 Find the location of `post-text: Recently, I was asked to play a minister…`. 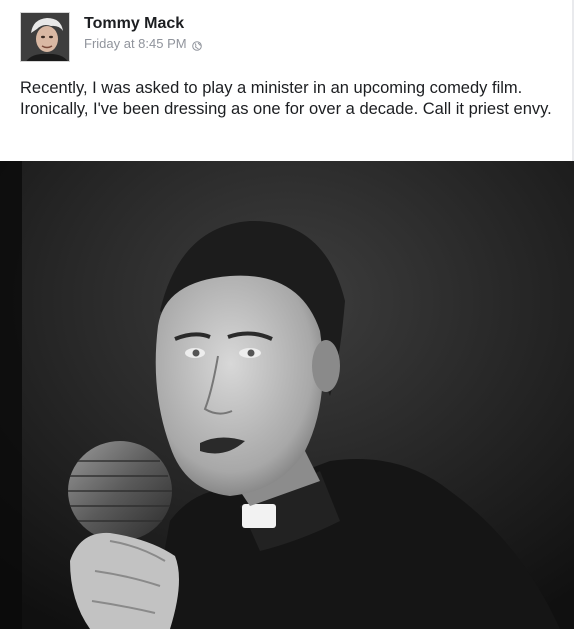

post-text: Recently, I was asked to play a minister… is located at coordinates (286, 98).